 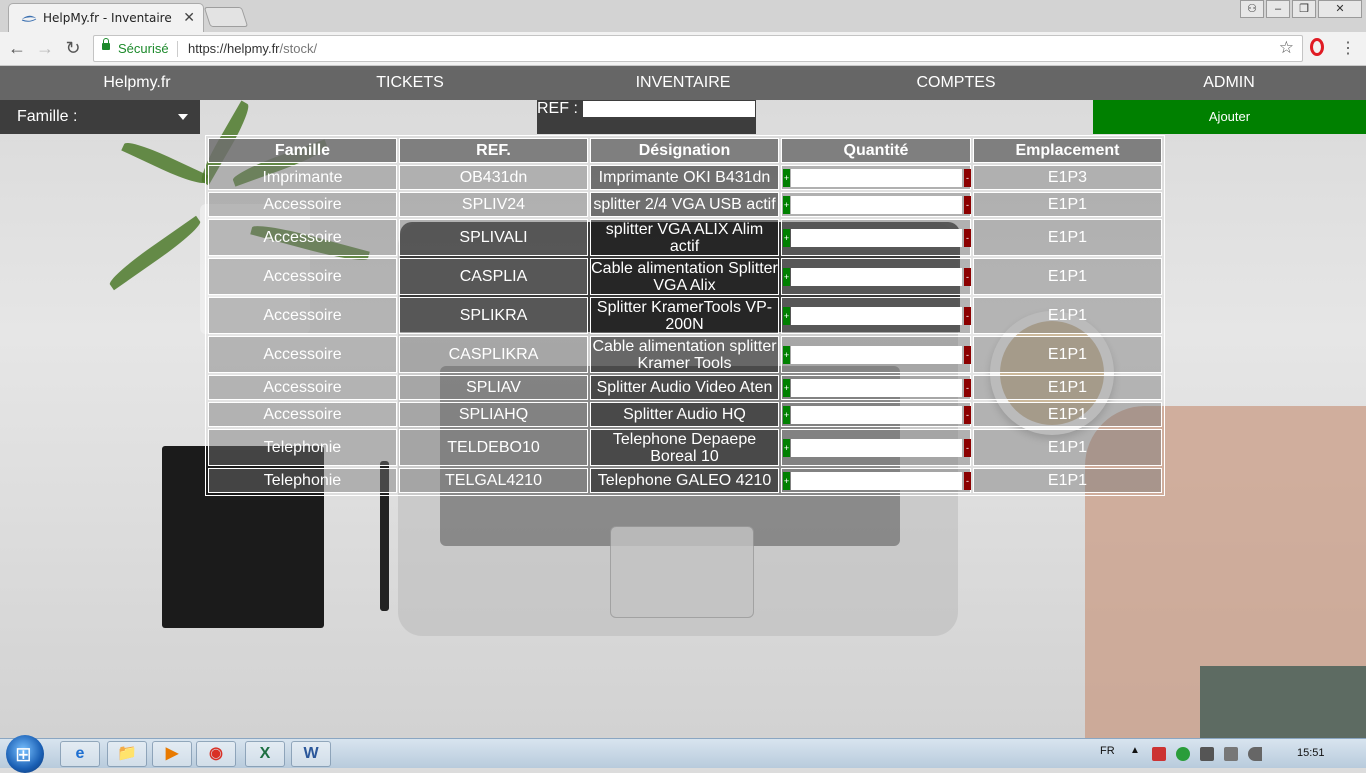 What do you see at coordinates (698, 48) in the screenshot?
I see `address-bar: Sécurisé https://helpmy.fr/stock/ ☆` at bounding box center [698, 48].